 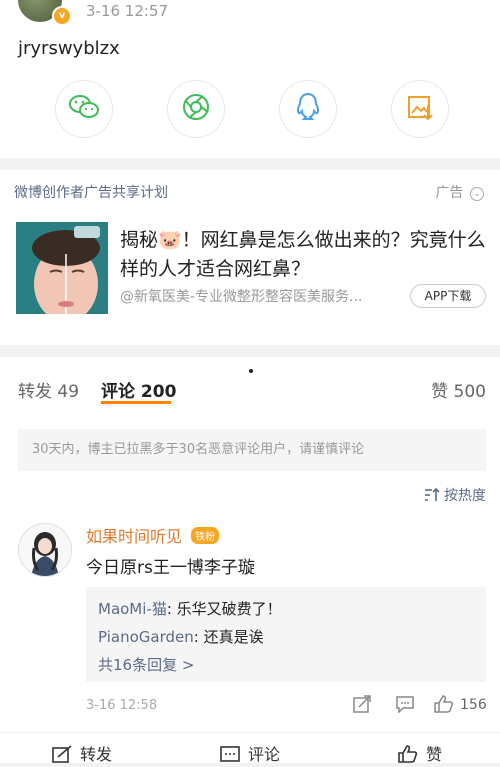 I want to click on like-icon, so click(x=408, y=756).